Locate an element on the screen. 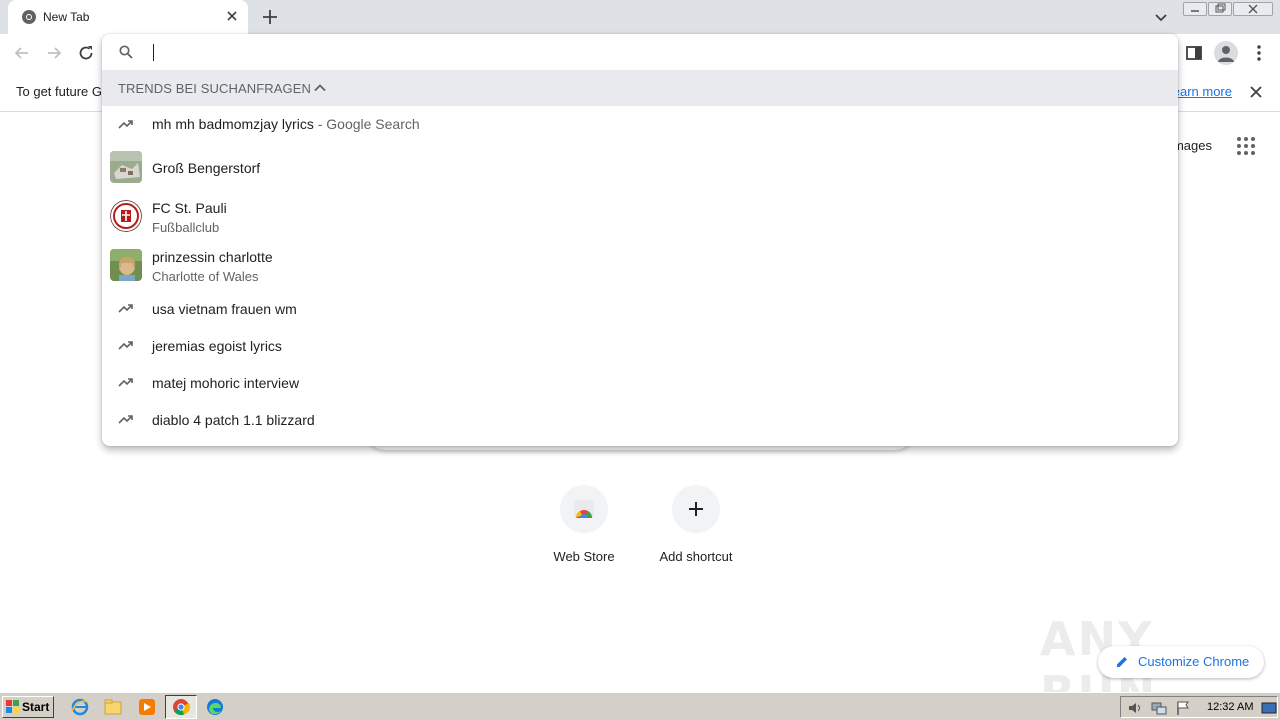  infobar-text: To get future G is located at coordinates (59, 91).